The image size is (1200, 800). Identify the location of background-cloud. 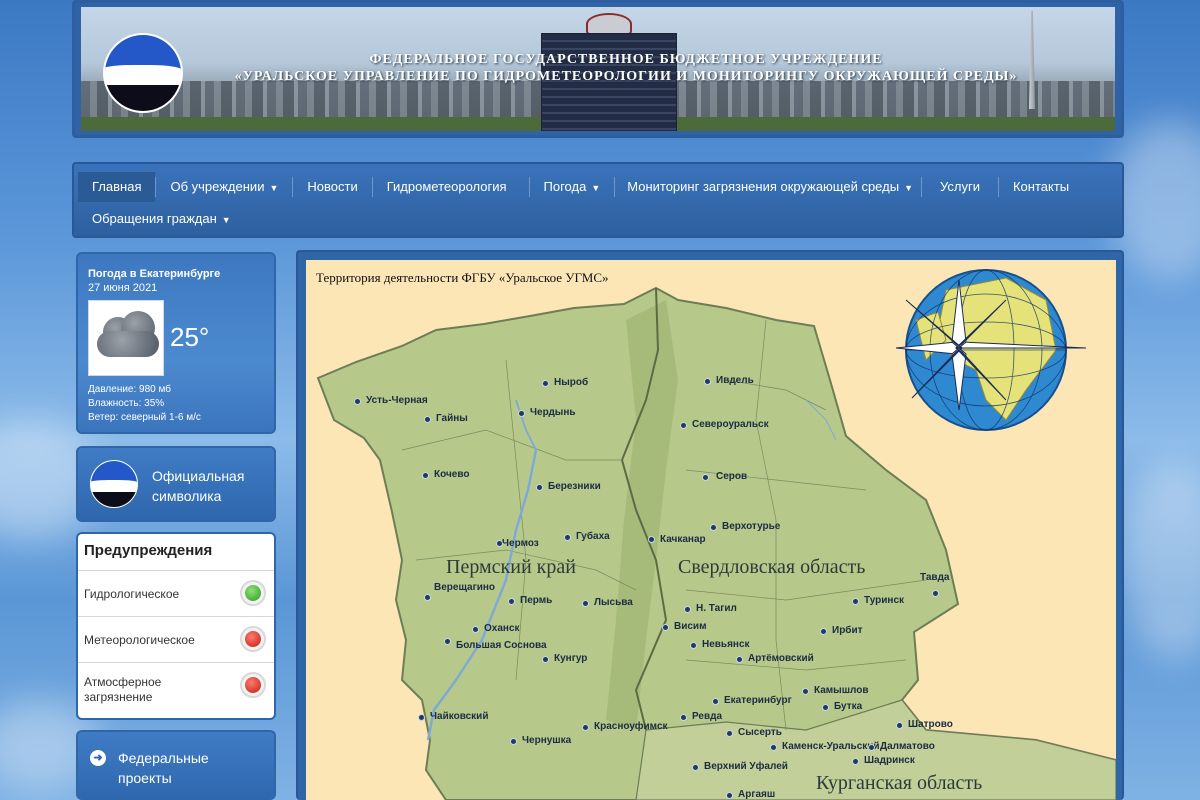
(1160, 560).